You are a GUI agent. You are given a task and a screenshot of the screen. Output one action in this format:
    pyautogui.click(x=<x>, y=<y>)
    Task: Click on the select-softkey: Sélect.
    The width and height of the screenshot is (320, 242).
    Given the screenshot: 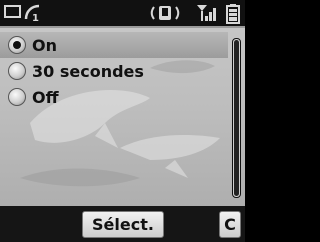 What is the action you would take?
    pyautogui.click(x=123, y=224)
    